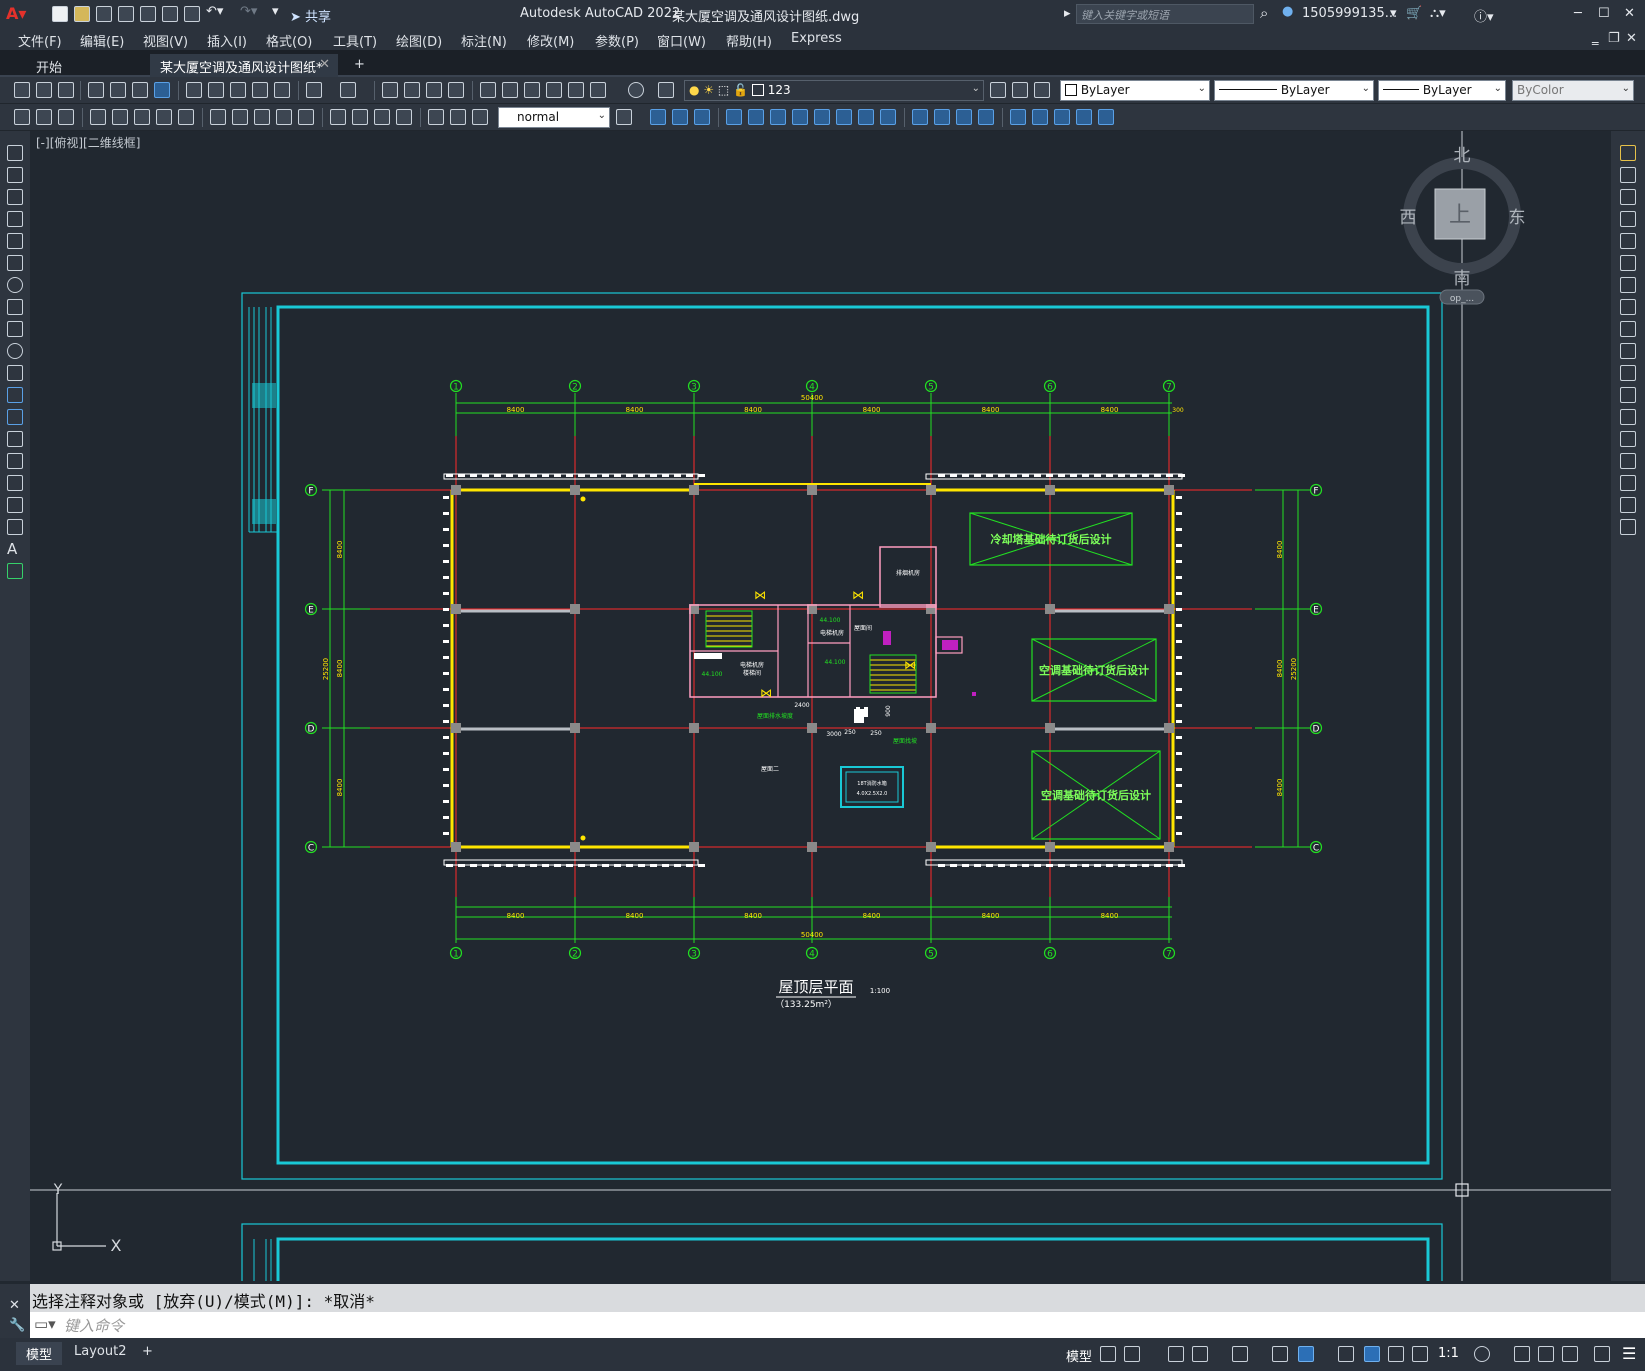 This screenshot has width=1645, height=1371. Describe the element at coordinates (15, 351) in the screenshot. I see `ellipse-icon` at that location.